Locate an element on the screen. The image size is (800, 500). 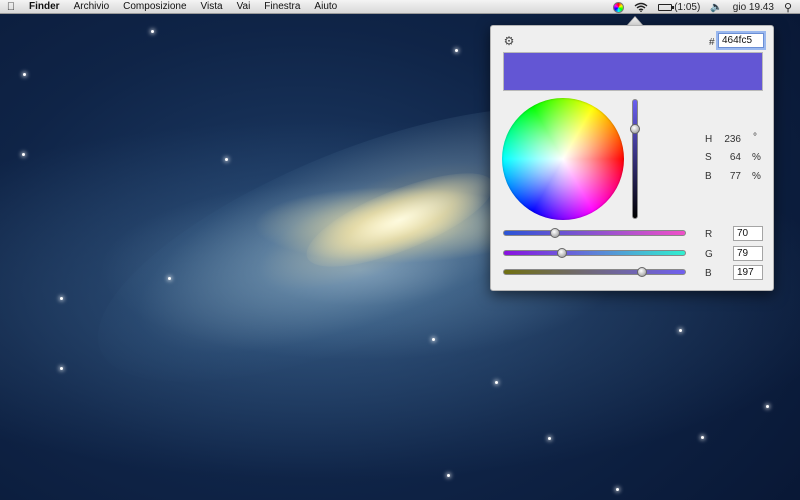
brightness-slider-track is located at coordinates (635, 159).